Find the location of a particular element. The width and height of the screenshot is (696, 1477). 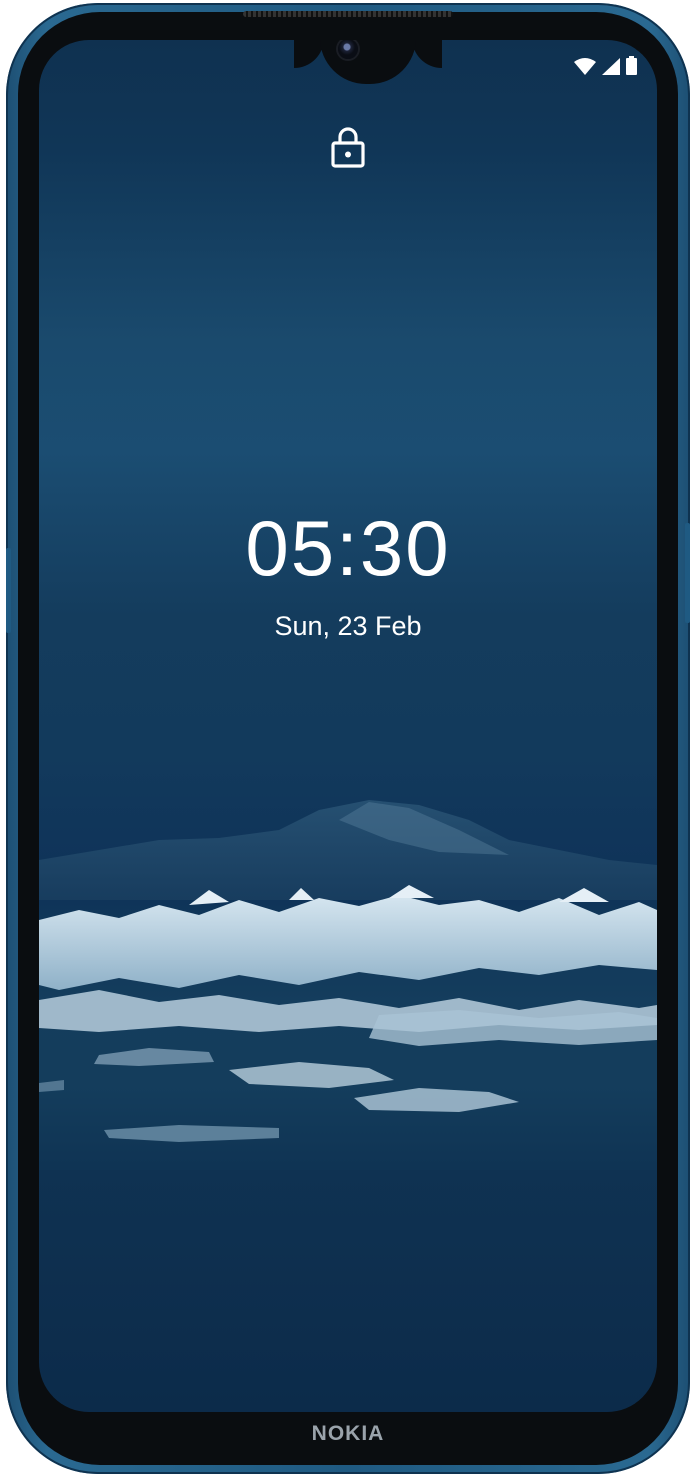

status-bar is located at coordinates (605, 65).